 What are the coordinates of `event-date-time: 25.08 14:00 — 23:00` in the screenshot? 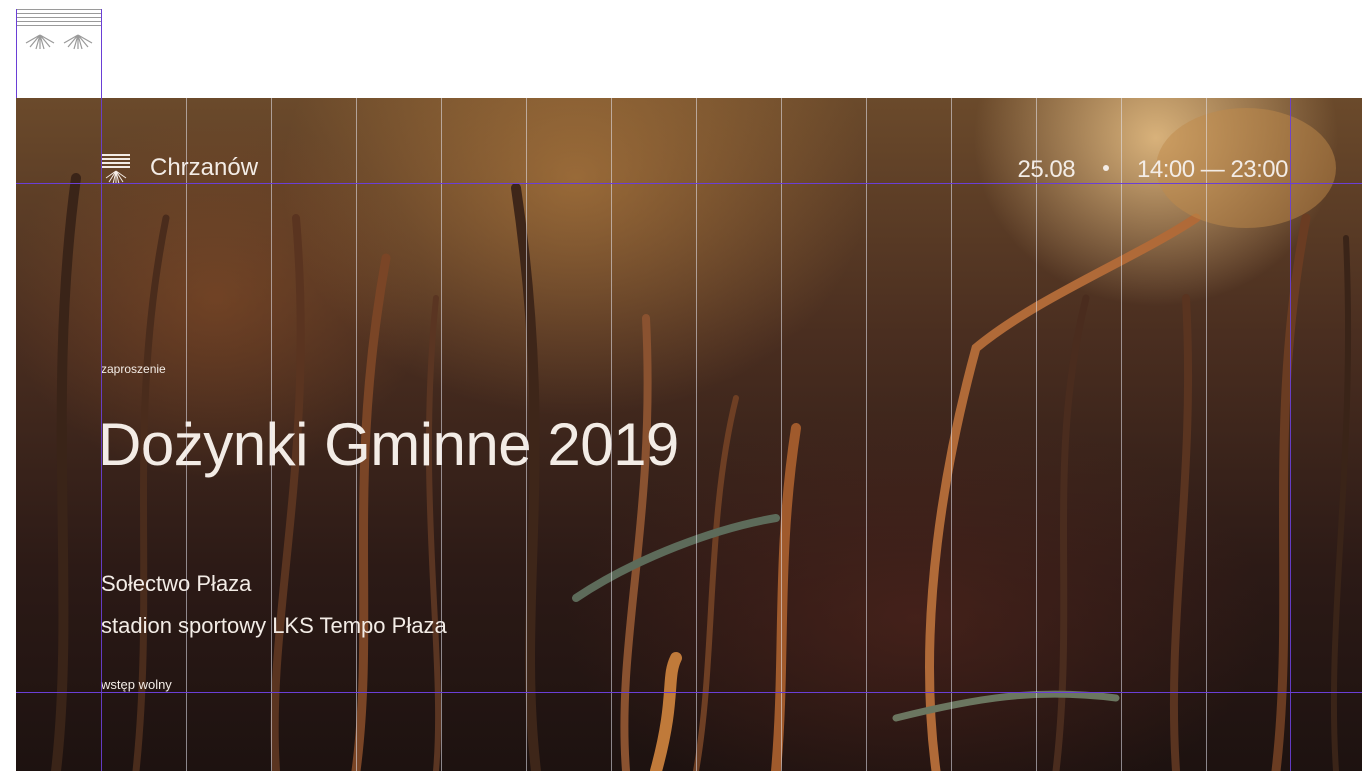 It's located at (1152, 170).